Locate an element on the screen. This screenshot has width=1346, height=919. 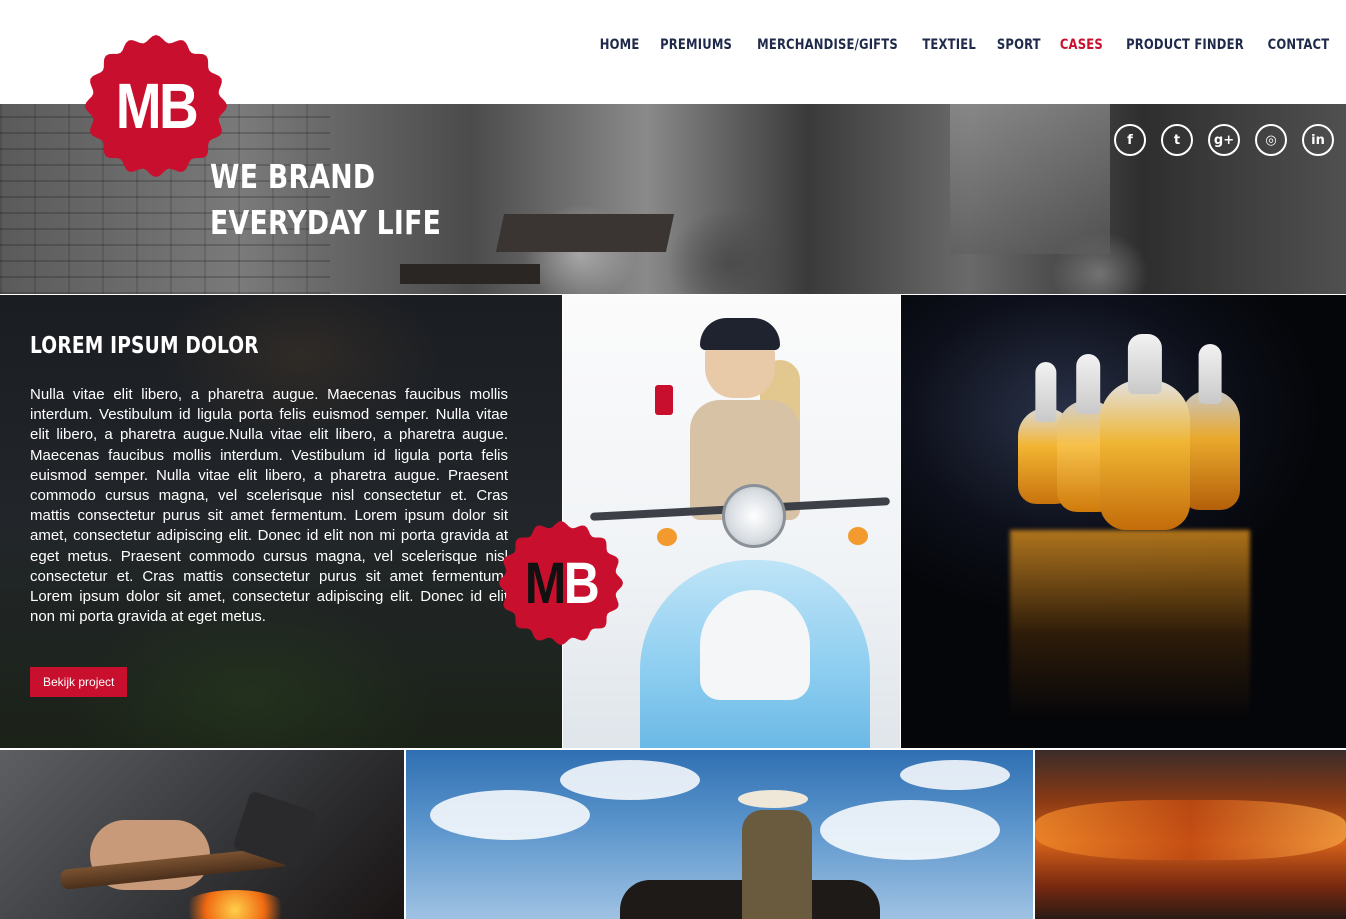
nav-item-premiums: PREMIUMS is located at coordinates (696, 45).